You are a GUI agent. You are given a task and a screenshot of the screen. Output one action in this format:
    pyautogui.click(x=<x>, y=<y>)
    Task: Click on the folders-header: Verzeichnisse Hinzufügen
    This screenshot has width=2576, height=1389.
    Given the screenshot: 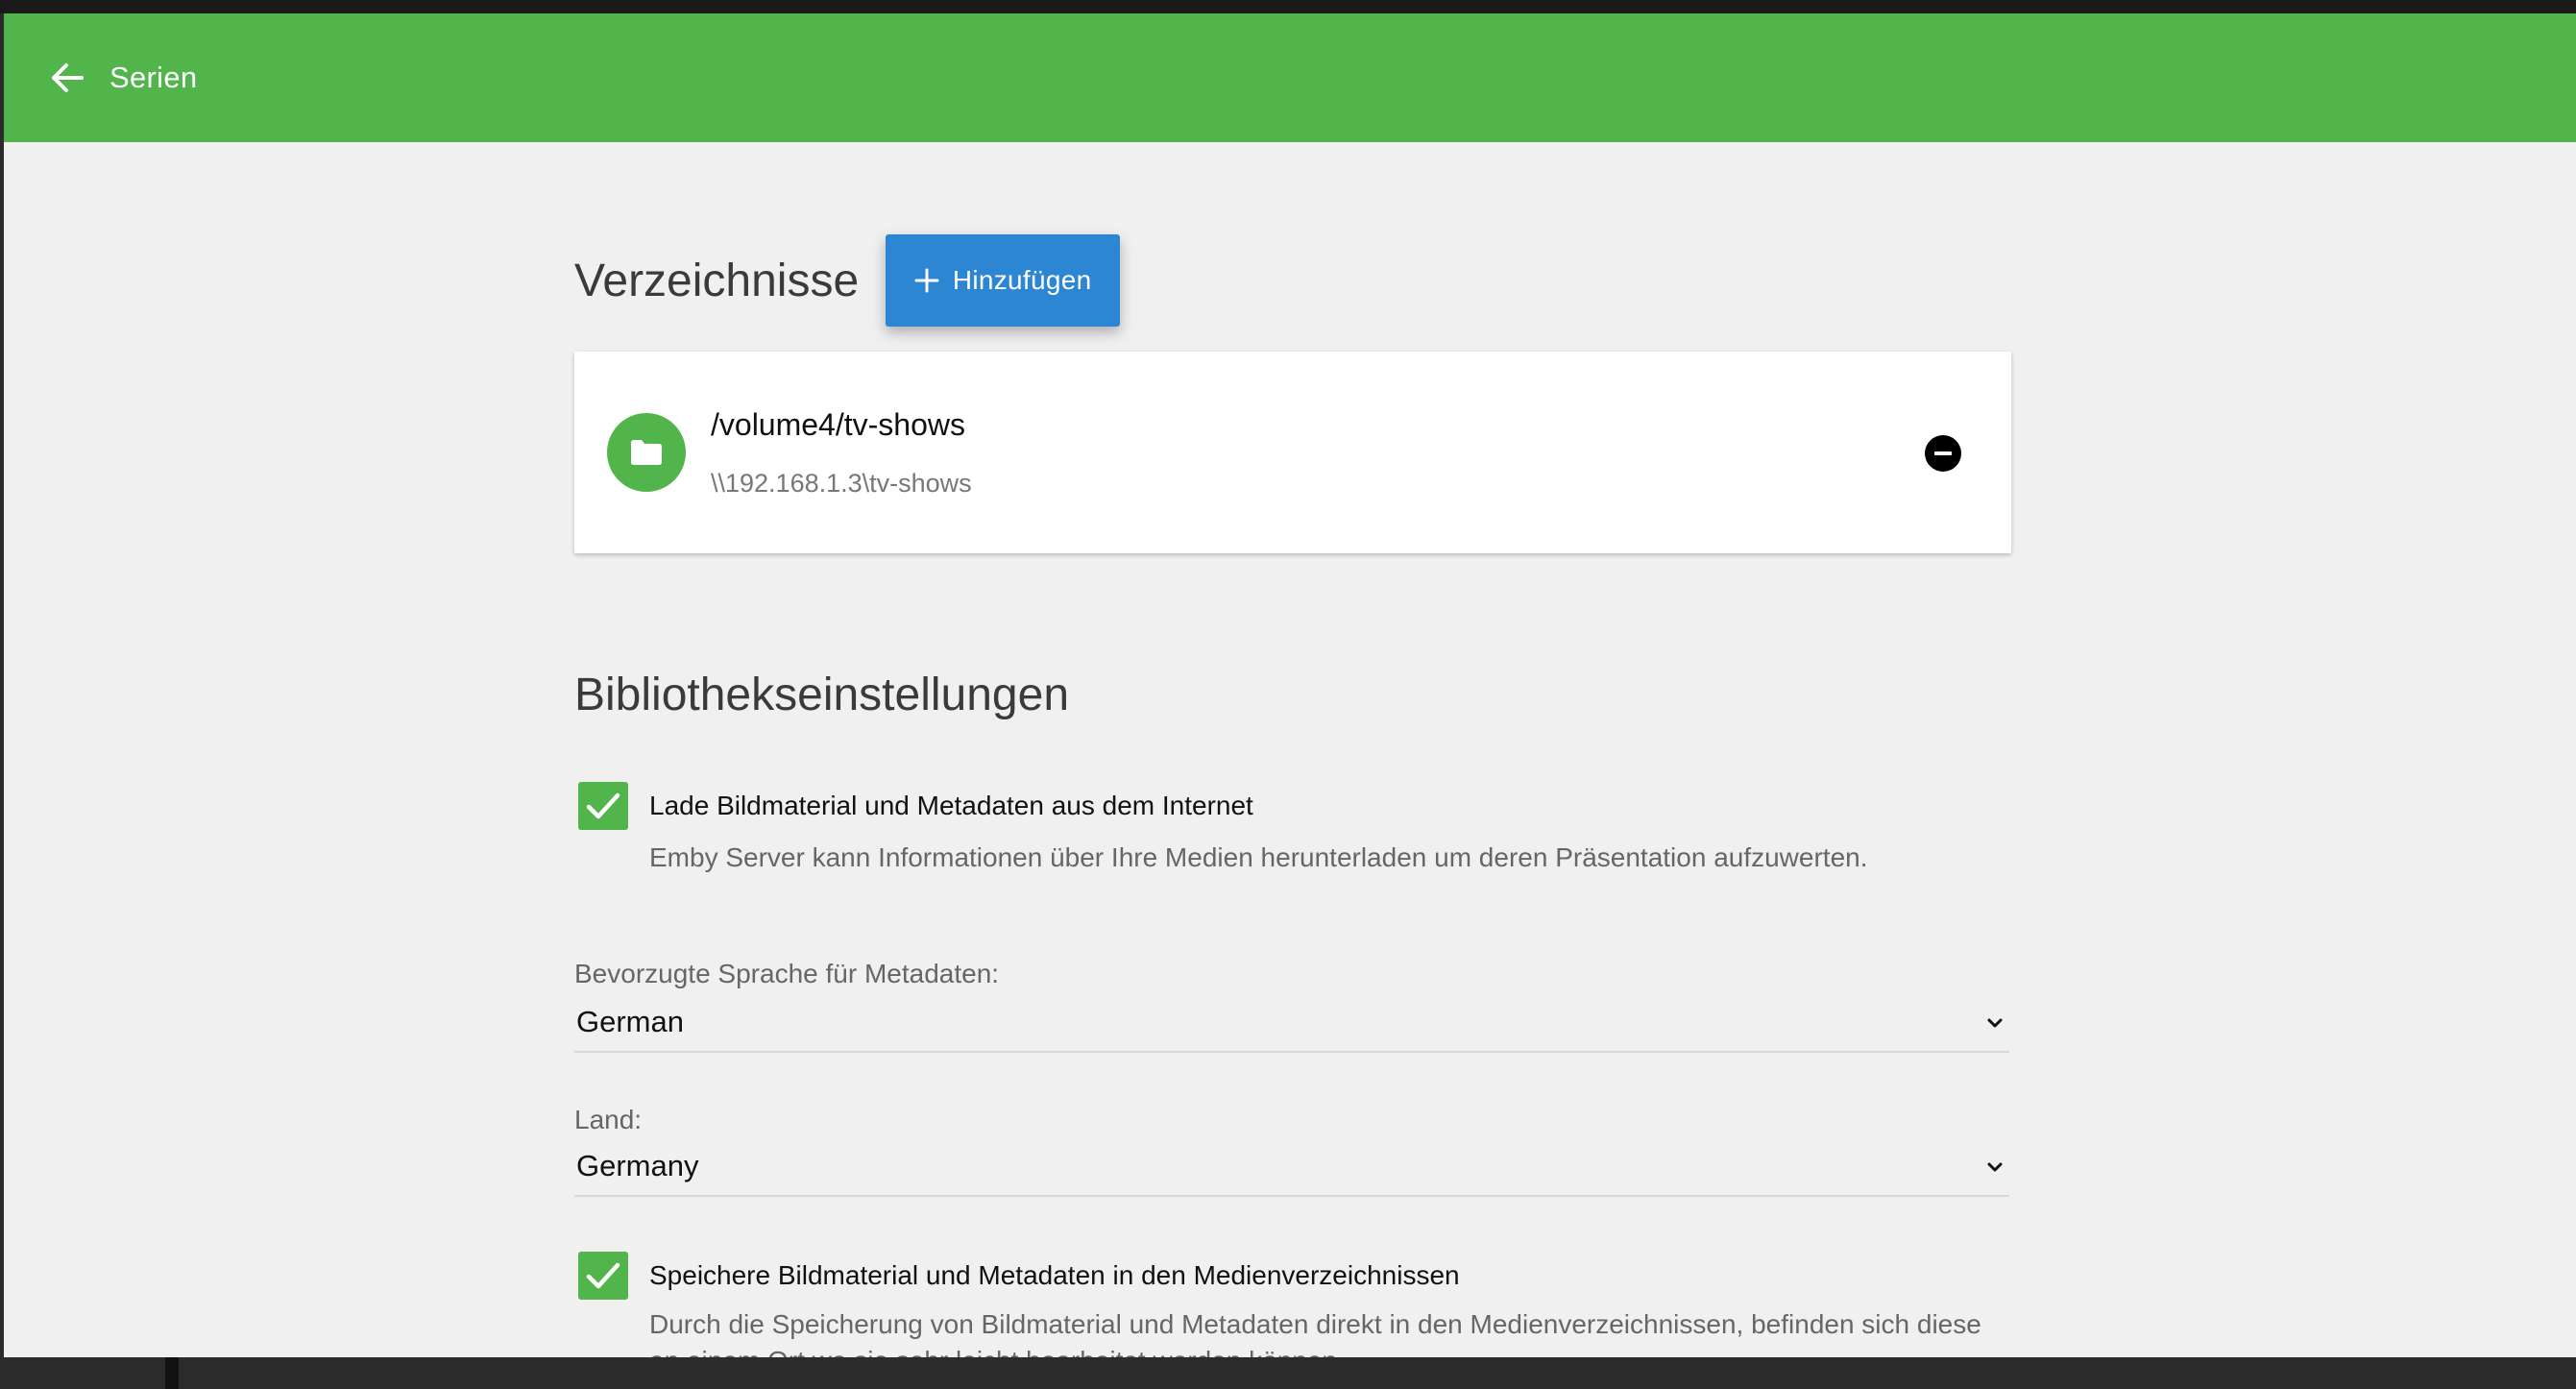 What is the action you would take?
    pyautogui.click(x=847, y=280)
    